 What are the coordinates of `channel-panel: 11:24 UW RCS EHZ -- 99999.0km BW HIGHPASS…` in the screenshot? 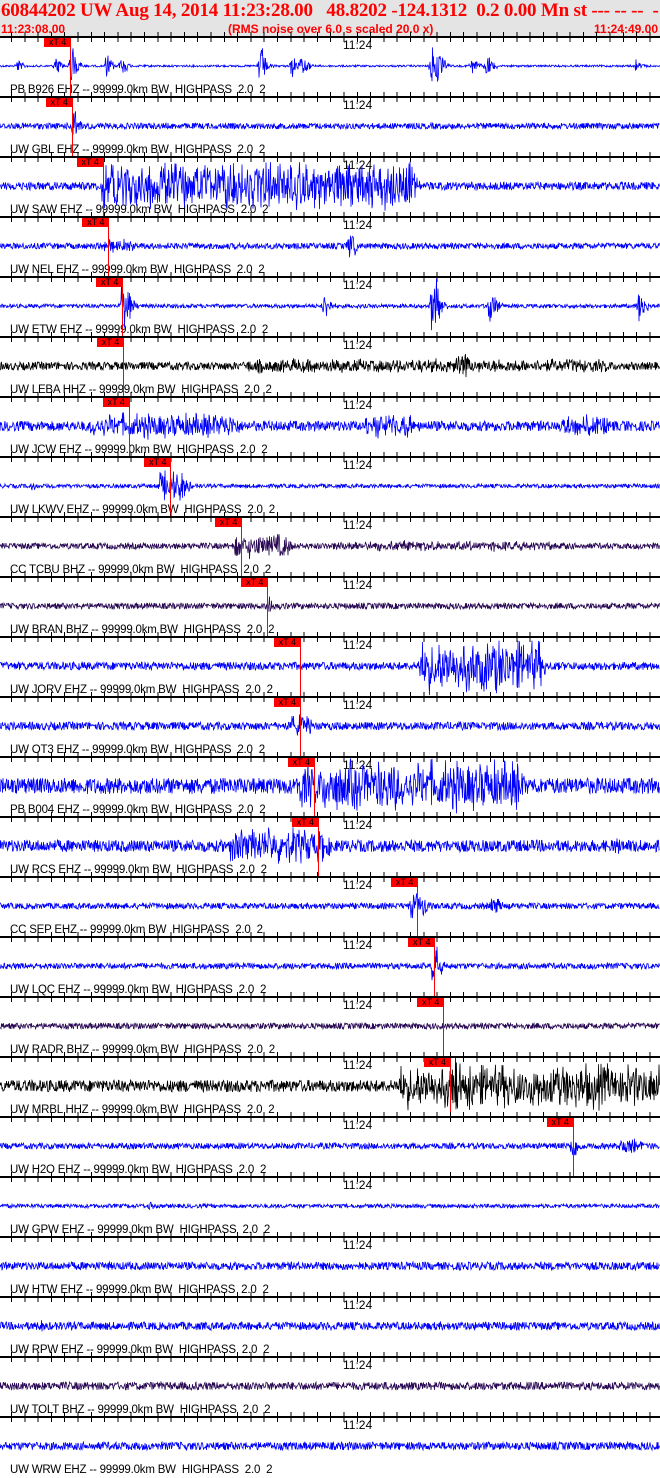 It's located at (330, 844).